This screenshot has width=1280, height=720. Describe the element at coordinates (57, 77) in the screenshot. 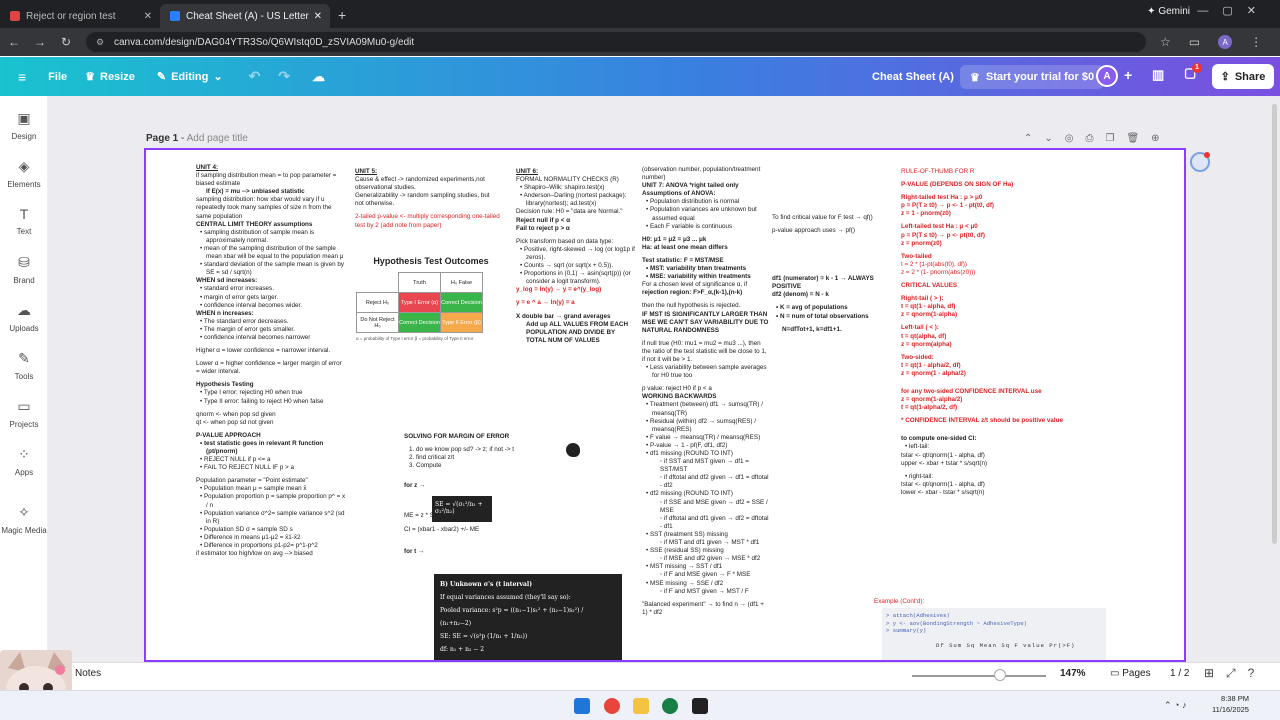

I see `file-menu: File` at that location.